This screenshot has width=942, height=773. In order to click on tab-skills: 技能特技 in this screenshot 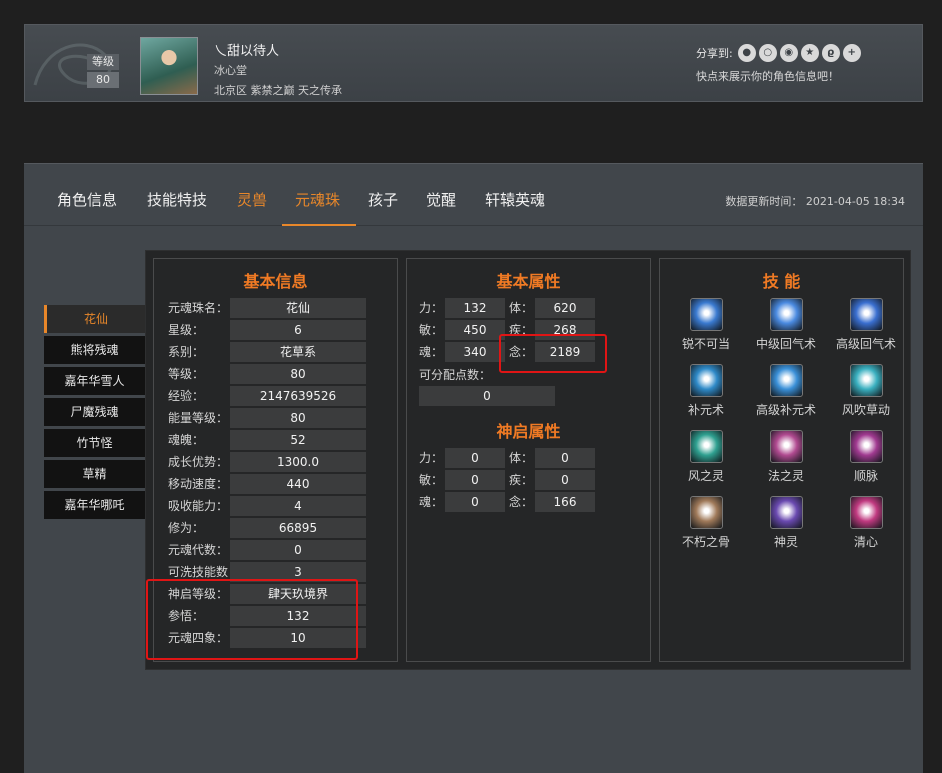, I will do `click(177, 199)`.